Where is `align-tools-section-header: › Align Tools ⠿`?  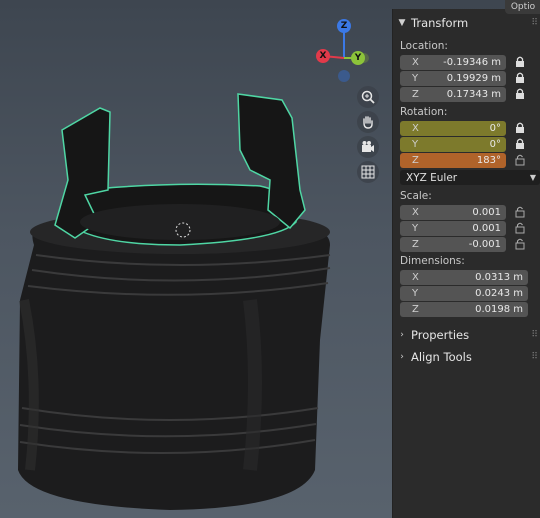 align-tools-section-header: › Align Tools ⠿ is located at coordinates (466, 357).